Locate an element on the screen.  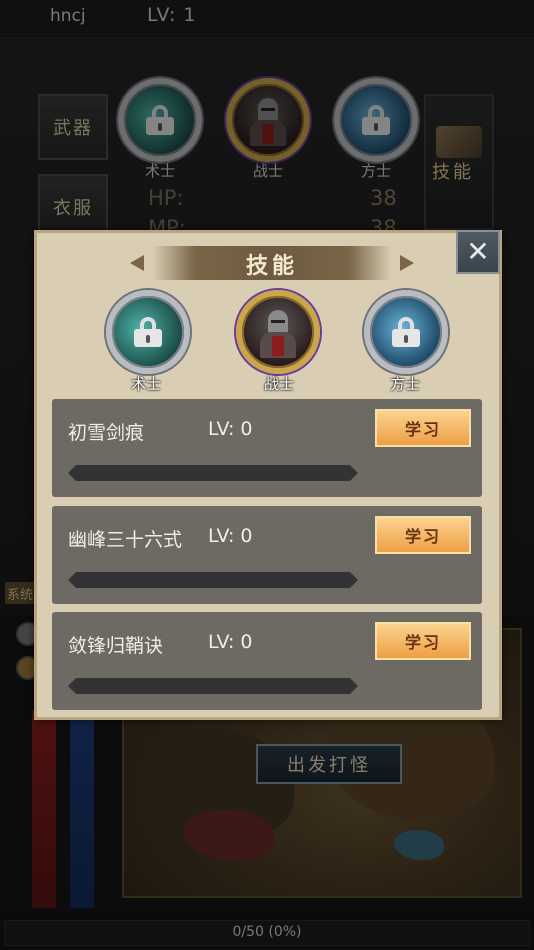
dialog-avatar-warlock-label: 术士 is located at coordinates (145, 384).